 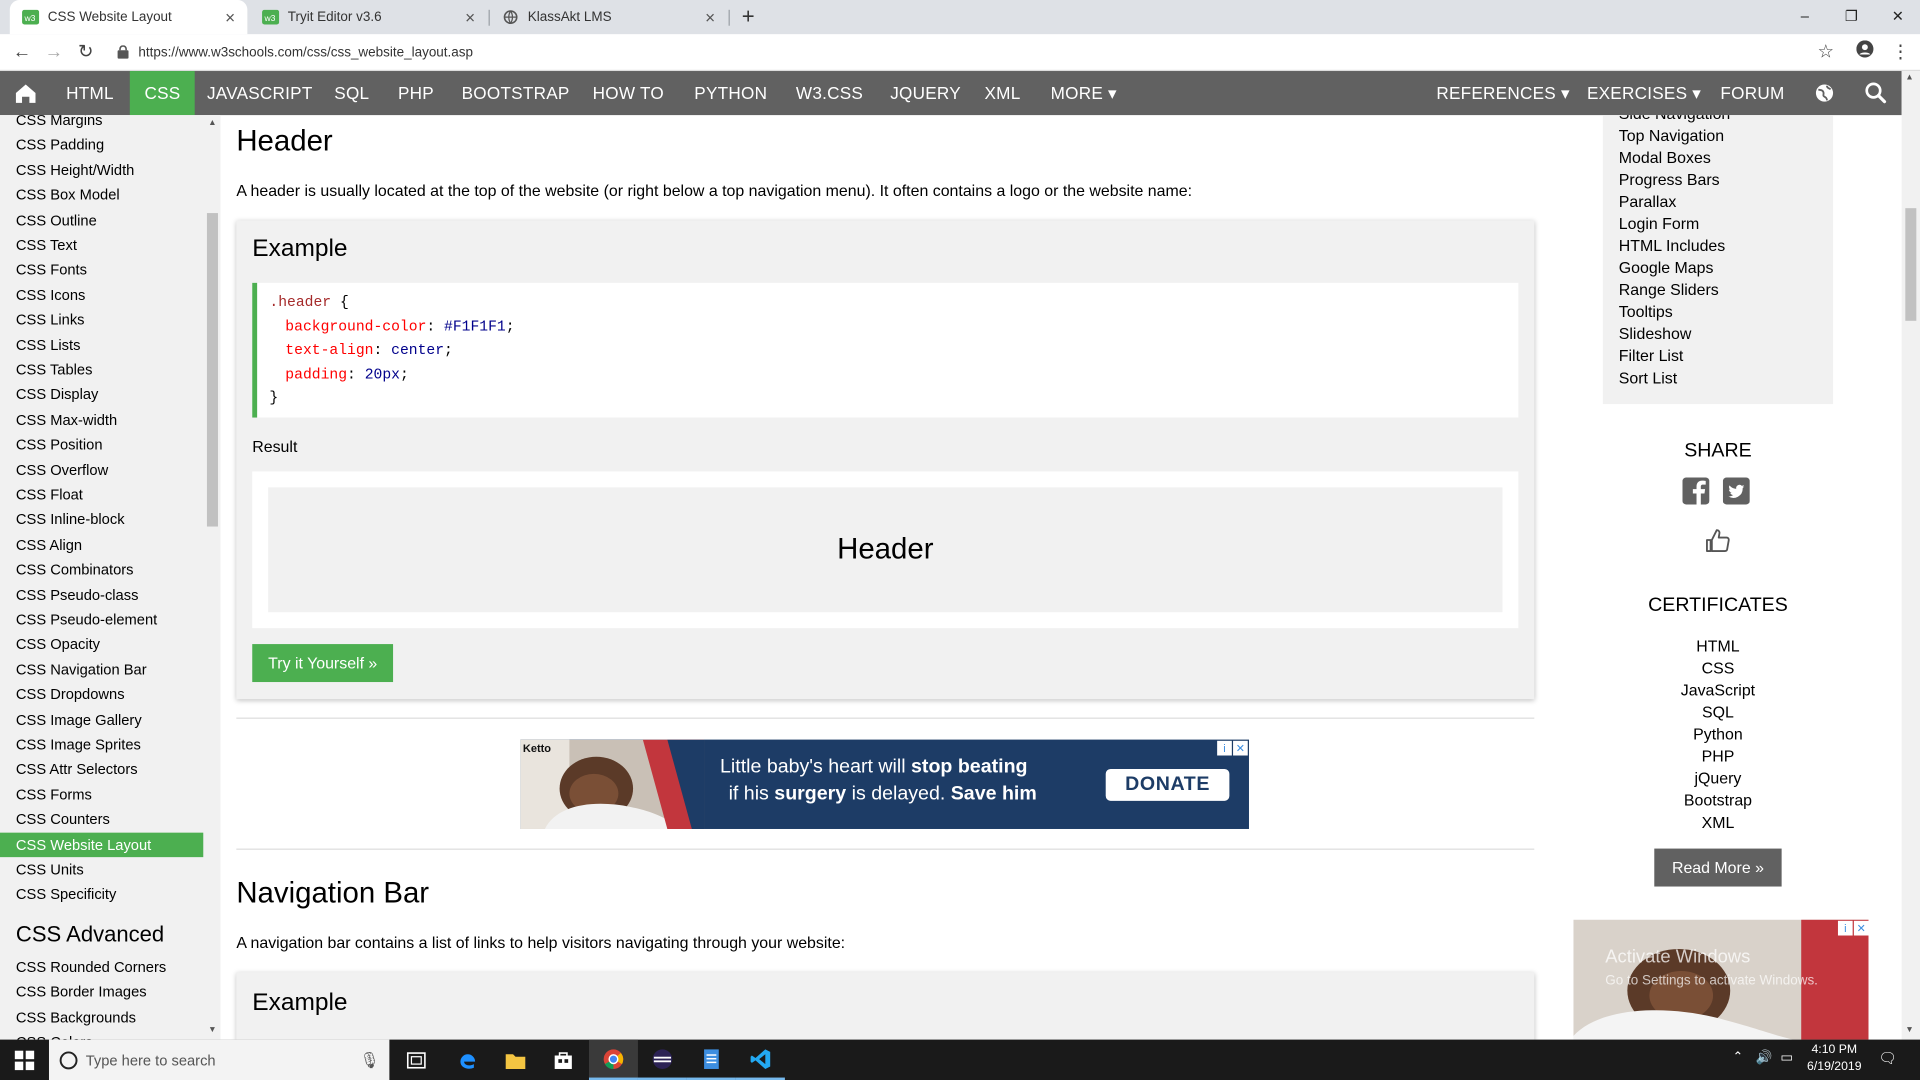 What do you see at coordinates (1910, 555) in the screenshot?
I see `page-scrollbar: ▲ ▼` at bounding box center [1910, 555].